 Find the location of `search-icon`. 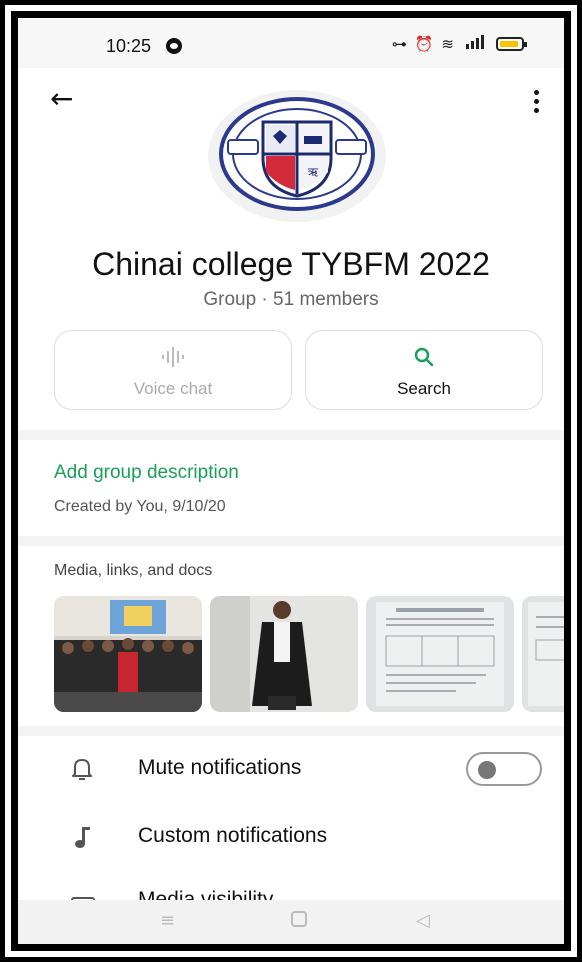

search-icon is located at coordinates (424, 358).